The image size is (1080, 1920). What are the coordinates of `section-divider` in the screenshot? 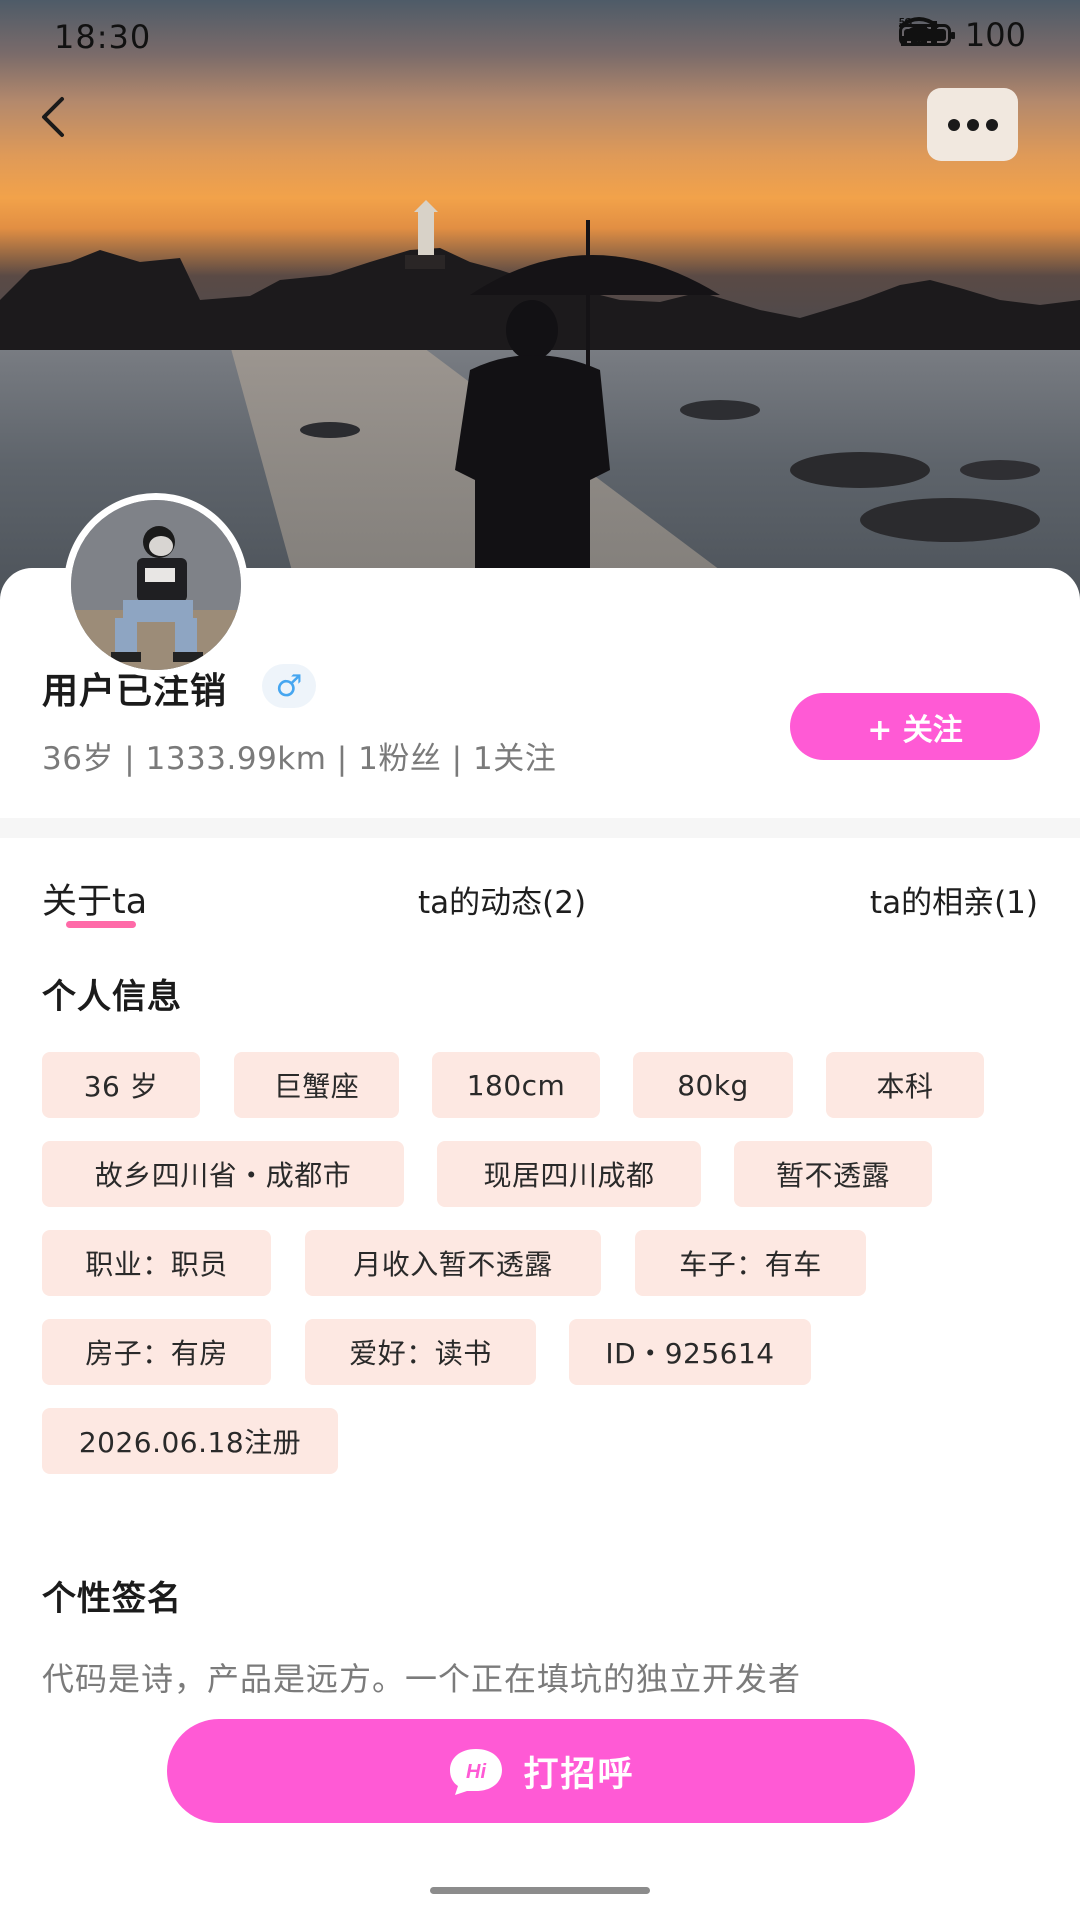 It's located at (540, 828).